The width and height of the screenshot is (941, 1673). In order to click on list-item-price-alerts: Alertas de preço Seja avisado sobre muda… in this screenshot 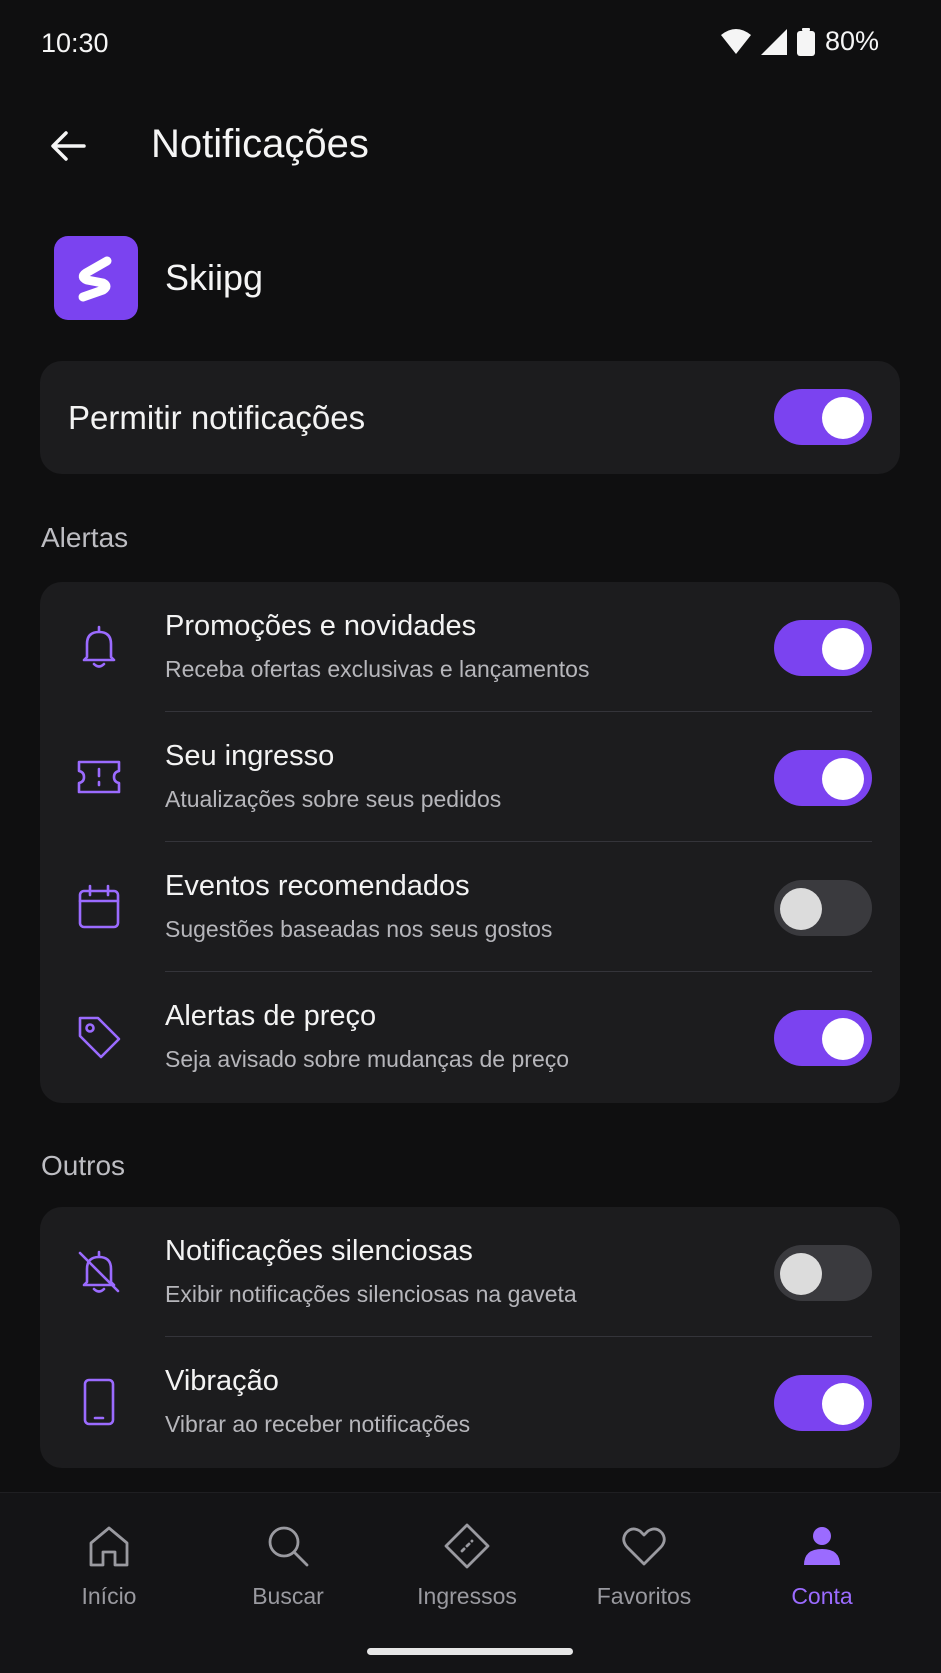, I will do `click(470, 1037)`.